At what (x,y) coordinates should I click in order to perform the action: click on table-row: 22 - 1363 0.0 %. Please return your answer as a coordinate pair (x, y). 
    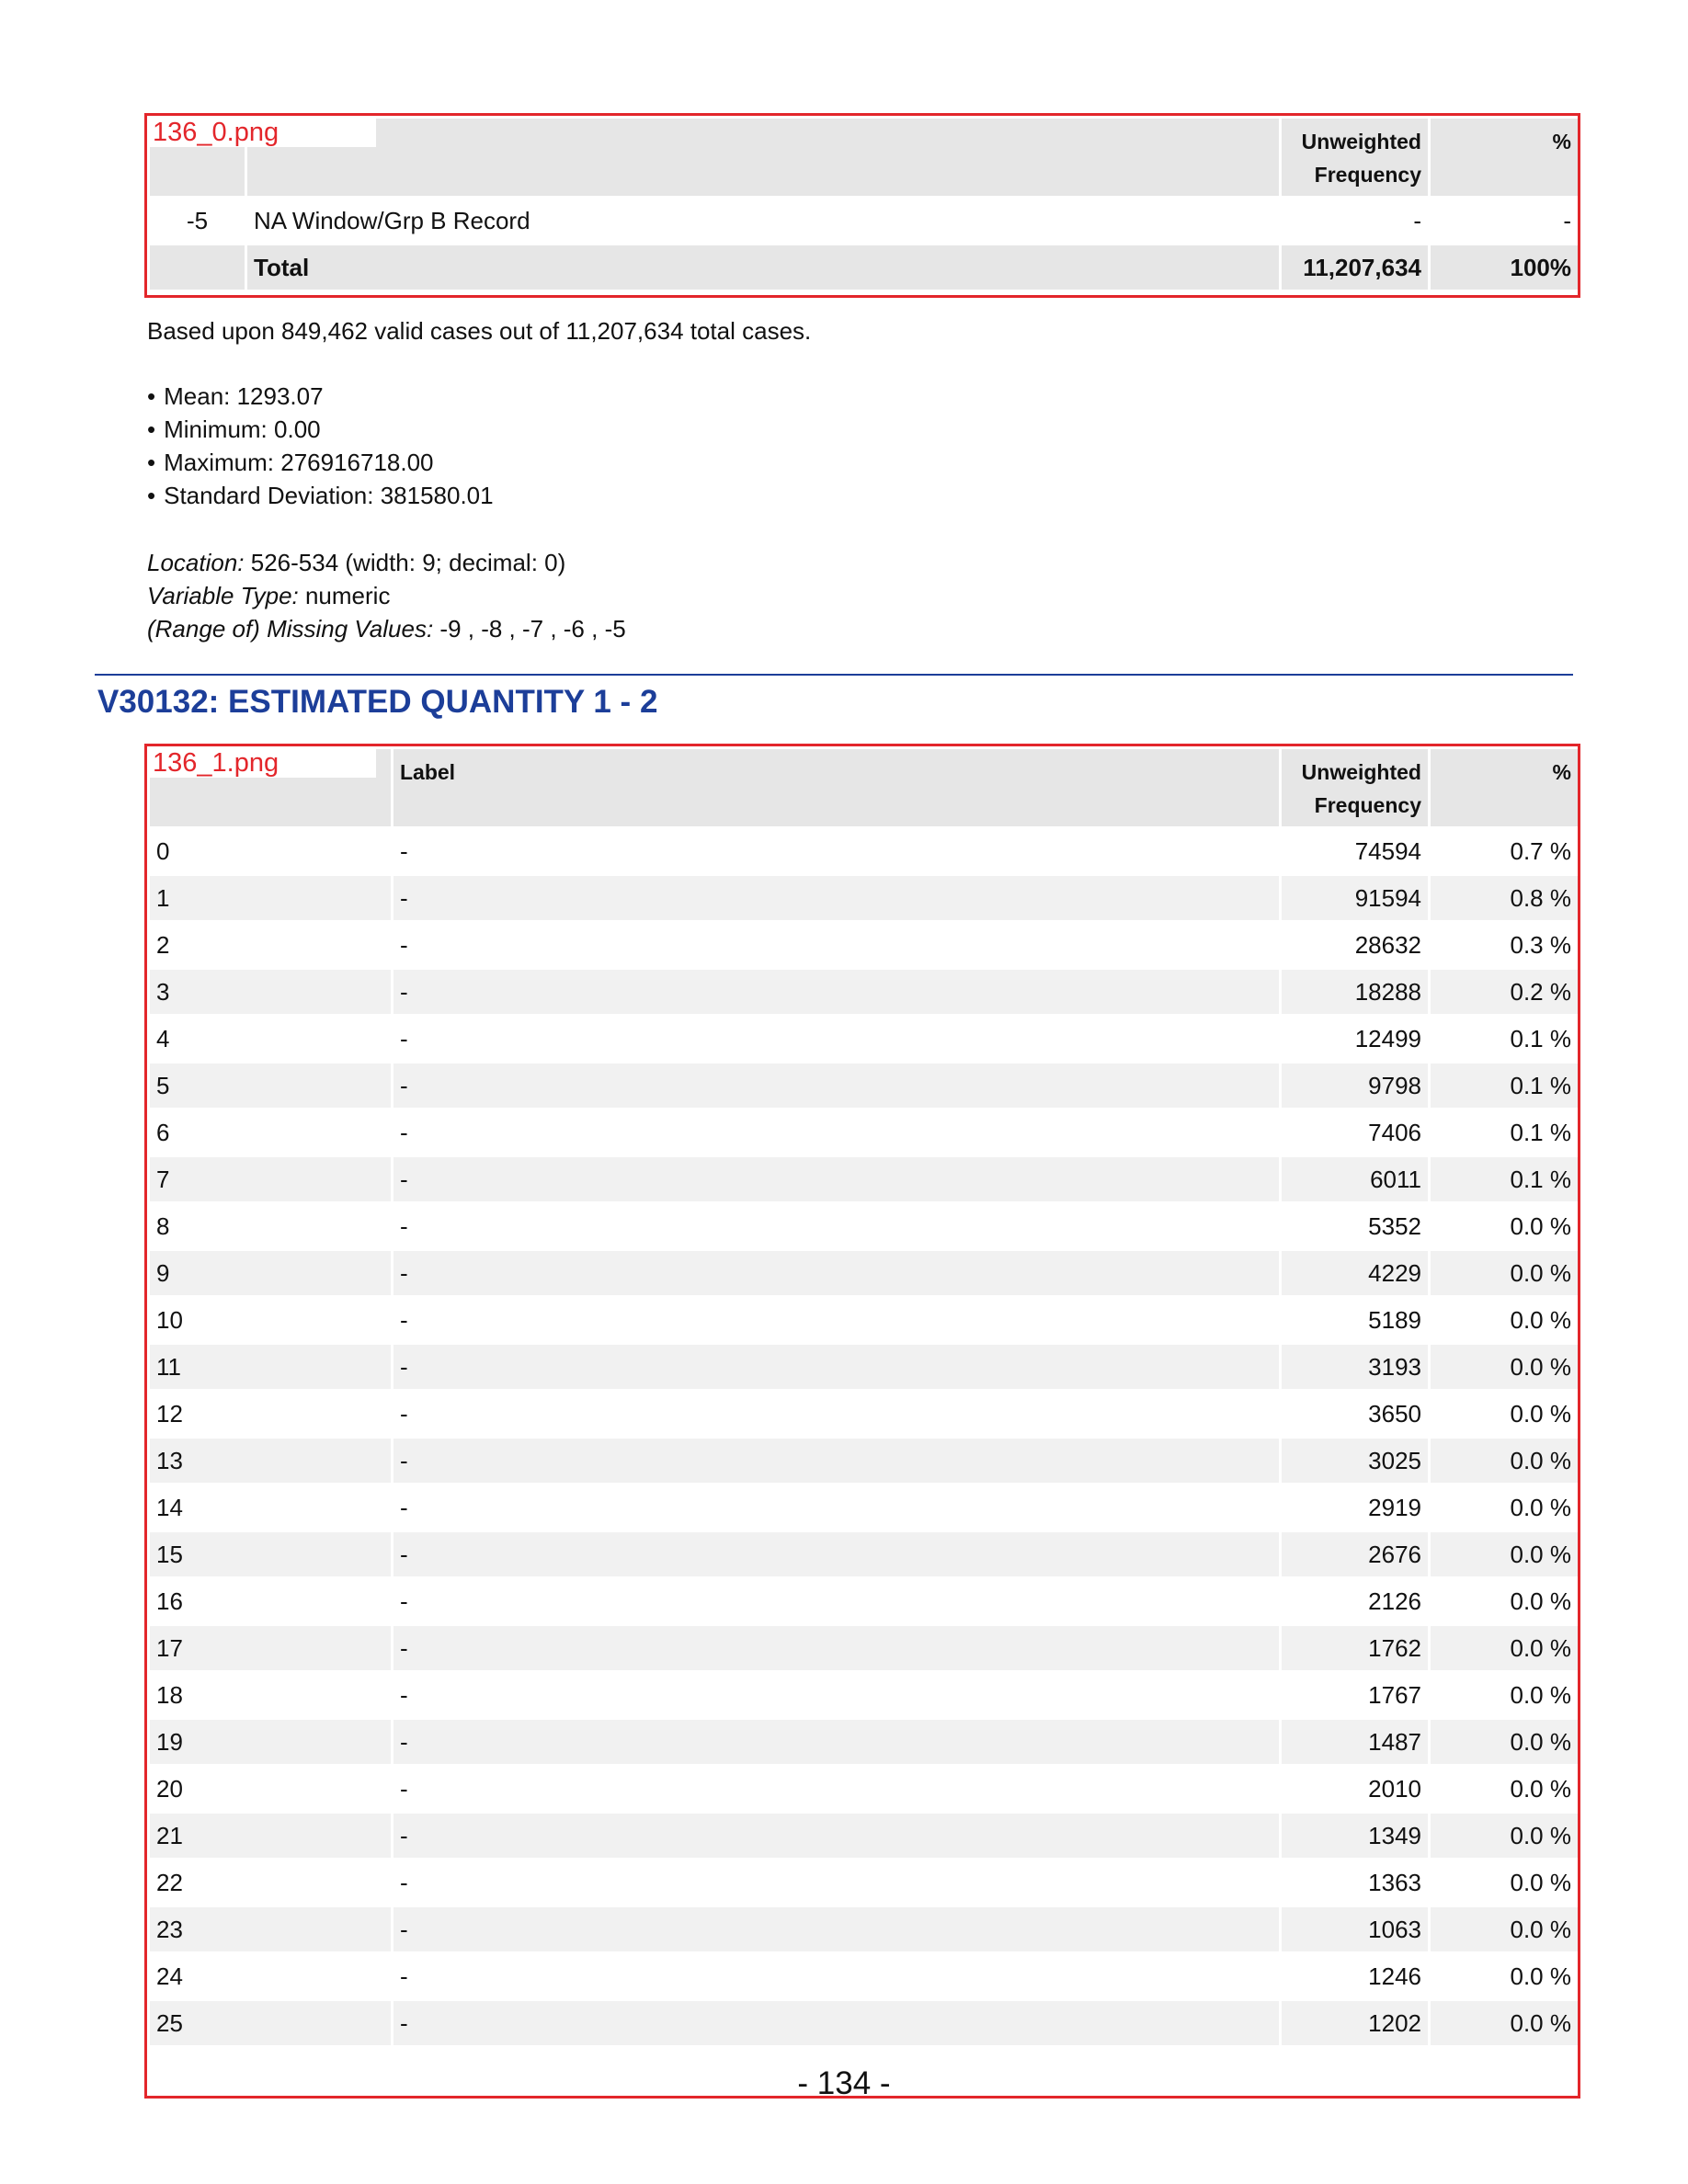
    Looking at the image, I should click on (864, 1882).